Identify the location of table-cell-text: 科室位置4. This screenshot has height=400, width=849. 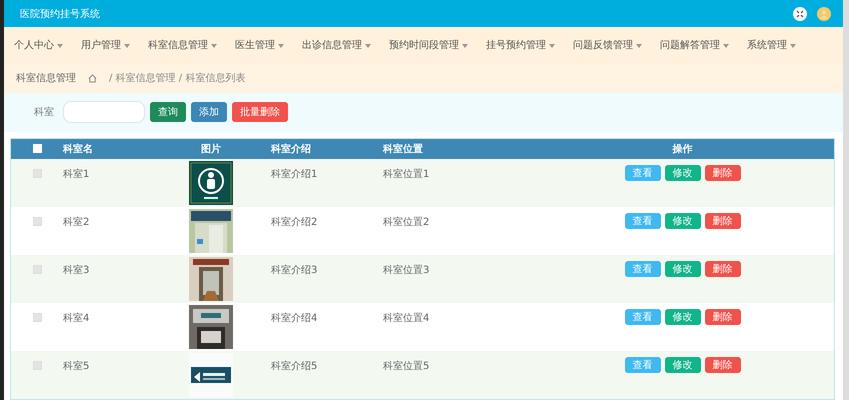
(406, 318).